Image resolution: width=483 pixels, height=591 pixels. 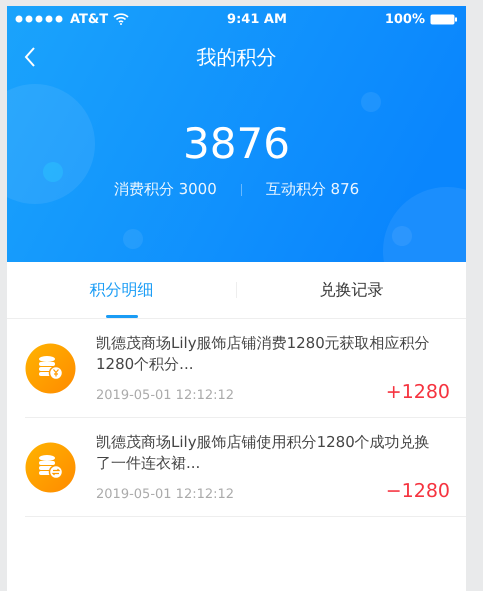 What do you see at coordinates (418, 491) in the screenshot?
I see `points-amount: −1280` at bounding box center [418, 491].